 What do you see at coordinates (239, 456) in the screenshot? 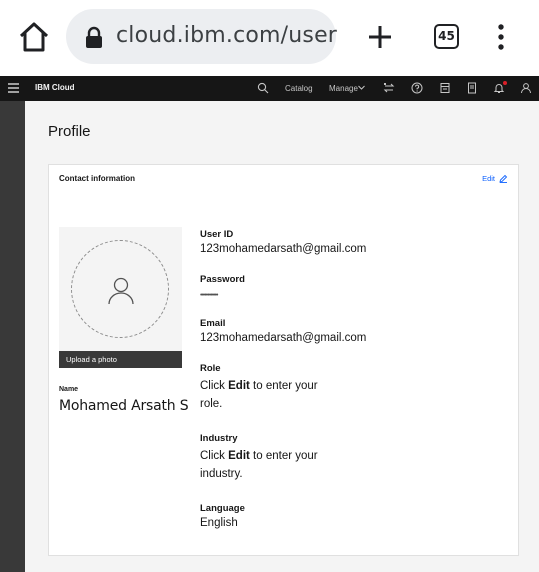
I see `industry-edit-word: Edit` at bounding box center [239, 456].